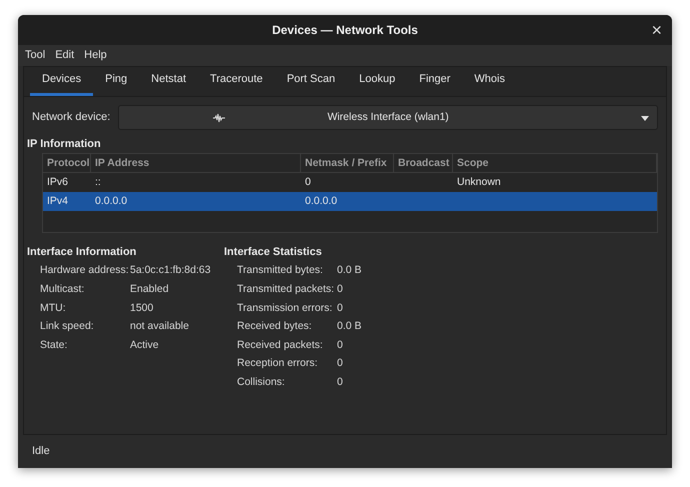 The width and height of the screenshot is (690, 487). What do you see at coordinates (144, 345) in the screenshot?
I see `field-value: Active` at bounding box center [144, 345].